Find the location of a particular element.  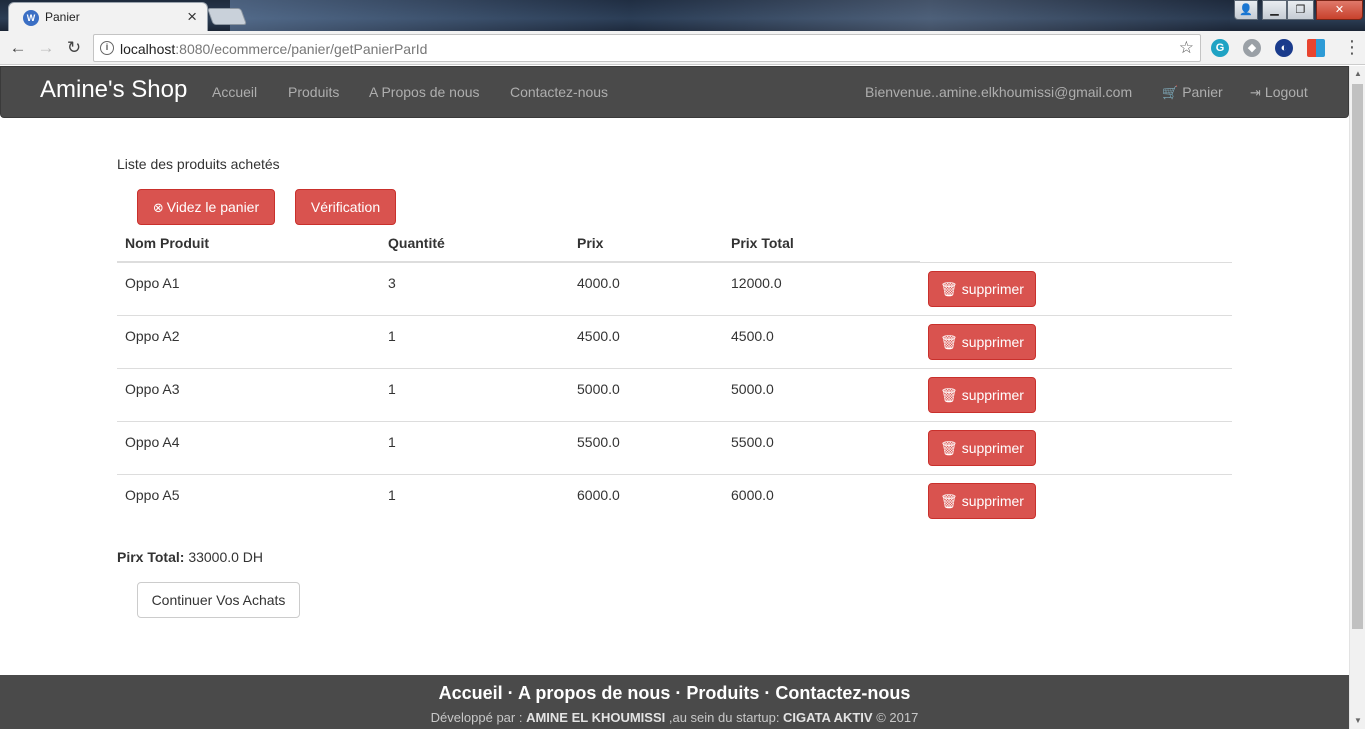

window-close-button: ✕ is located at coordinates (1339, 10).